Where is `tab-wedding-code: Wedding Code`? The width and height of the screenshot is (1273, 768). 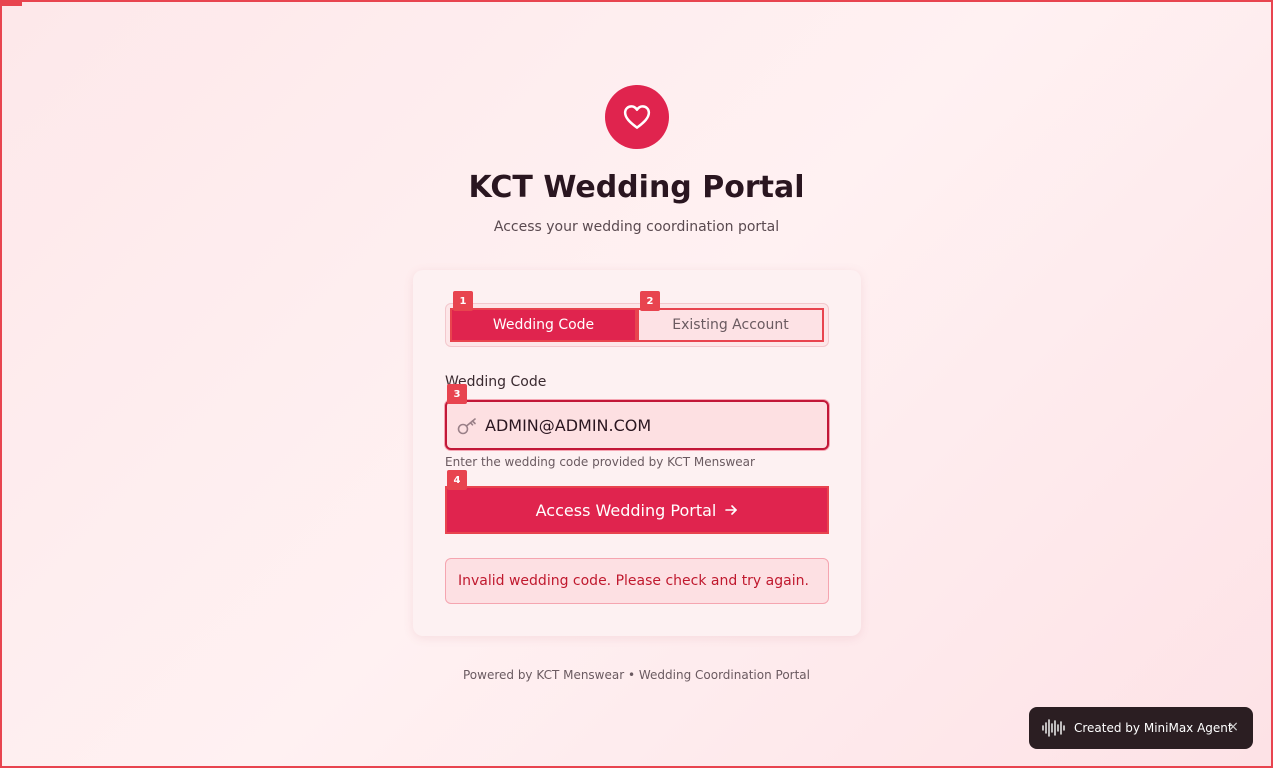
tab-wedding-code: Wedding Code is located at coordinates (543, 325).